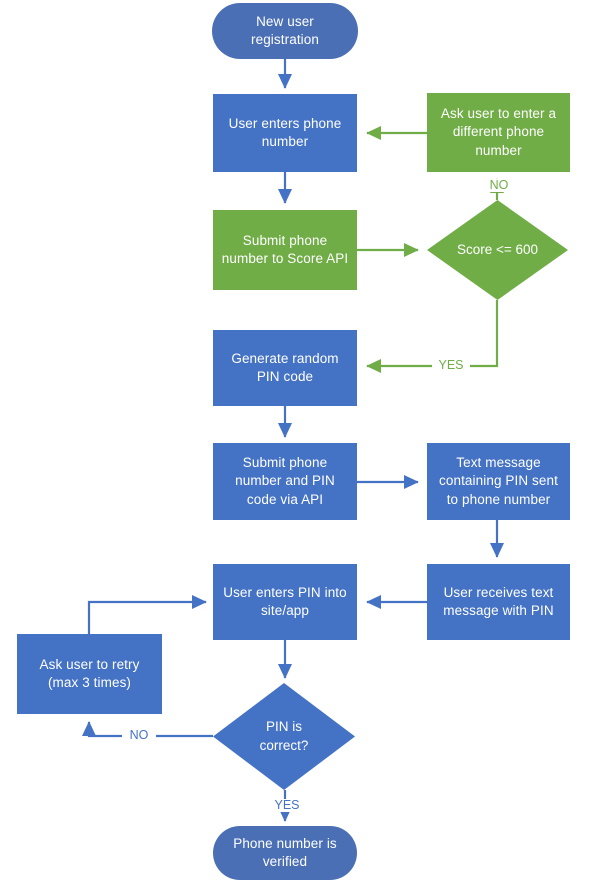 Image resolution: width=590 pixels, height=886 pixels. I want to click on node-generate-pin: Generate random PIN code, so click(285, 368).